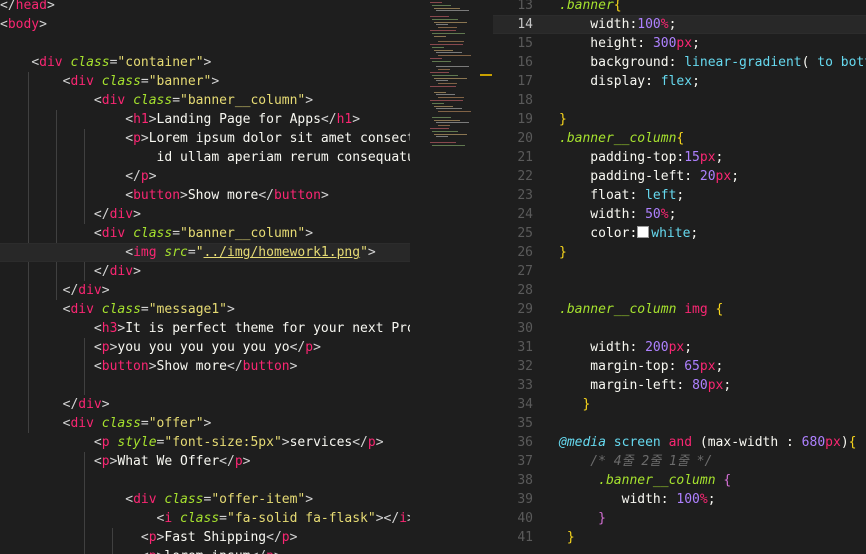  I want to click on code-line: <p style="font-size:5px">services</p>, so click(205, 442).